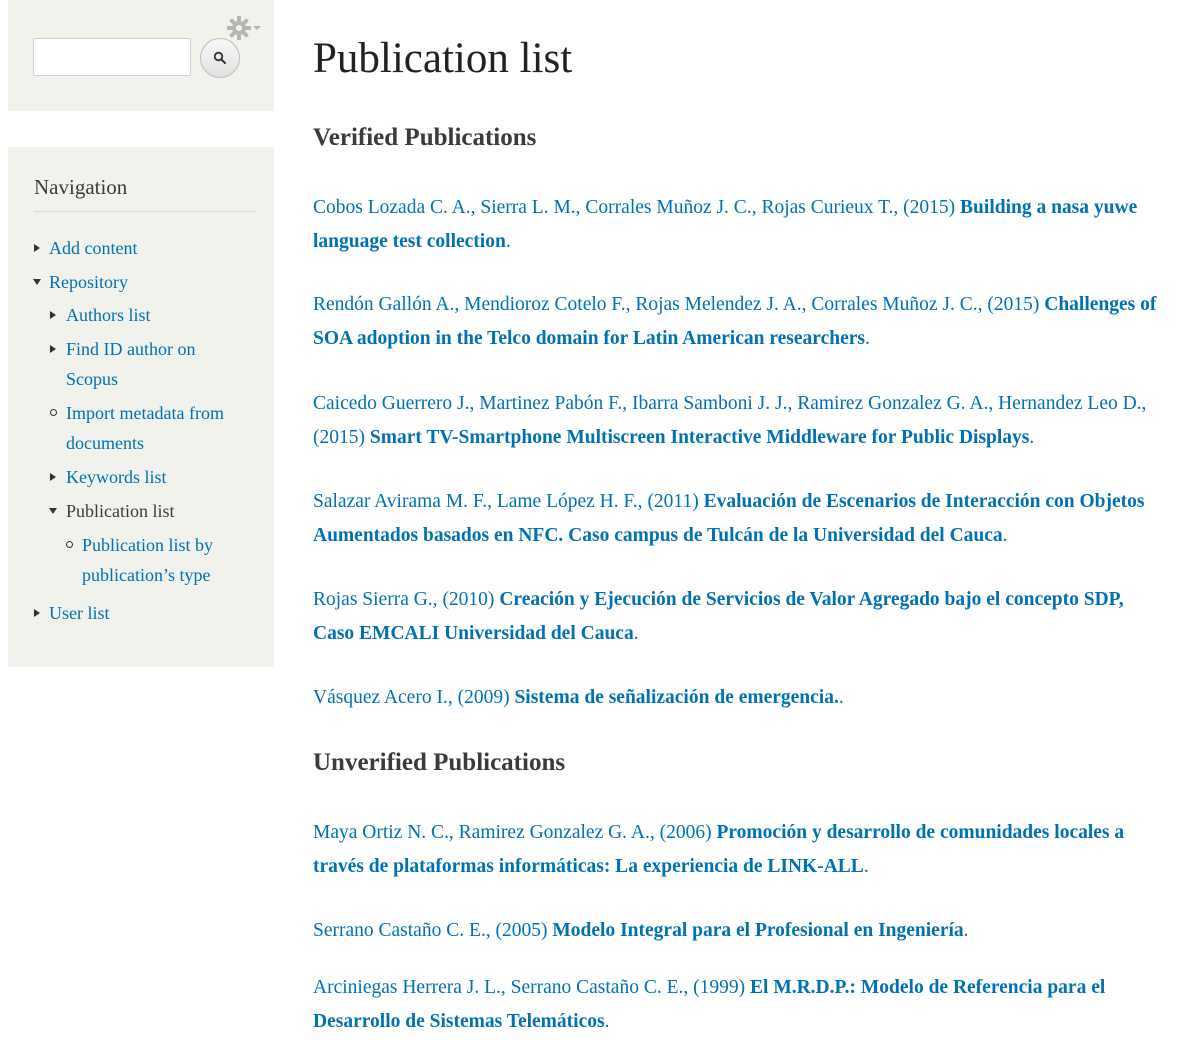  I want to click on search-icon, so click(219, 57).